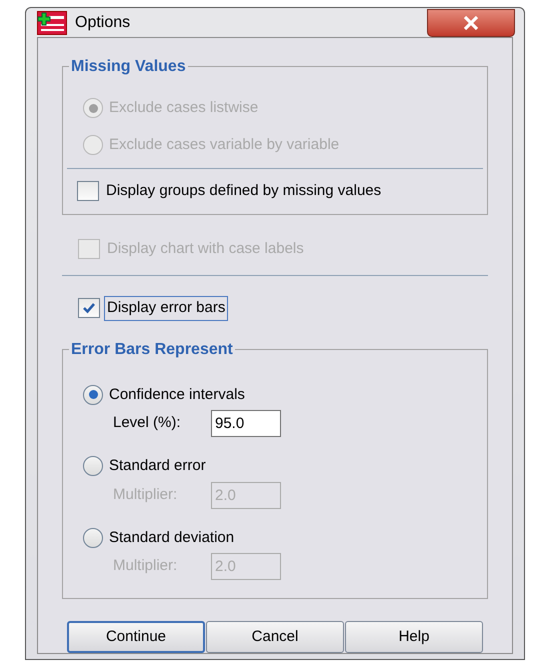 The width and height of the screenshot is (535, 662). Describe the element at coordinates (171, 538) in the screenshot. I see `radio-label: Standard deviation` at that location.